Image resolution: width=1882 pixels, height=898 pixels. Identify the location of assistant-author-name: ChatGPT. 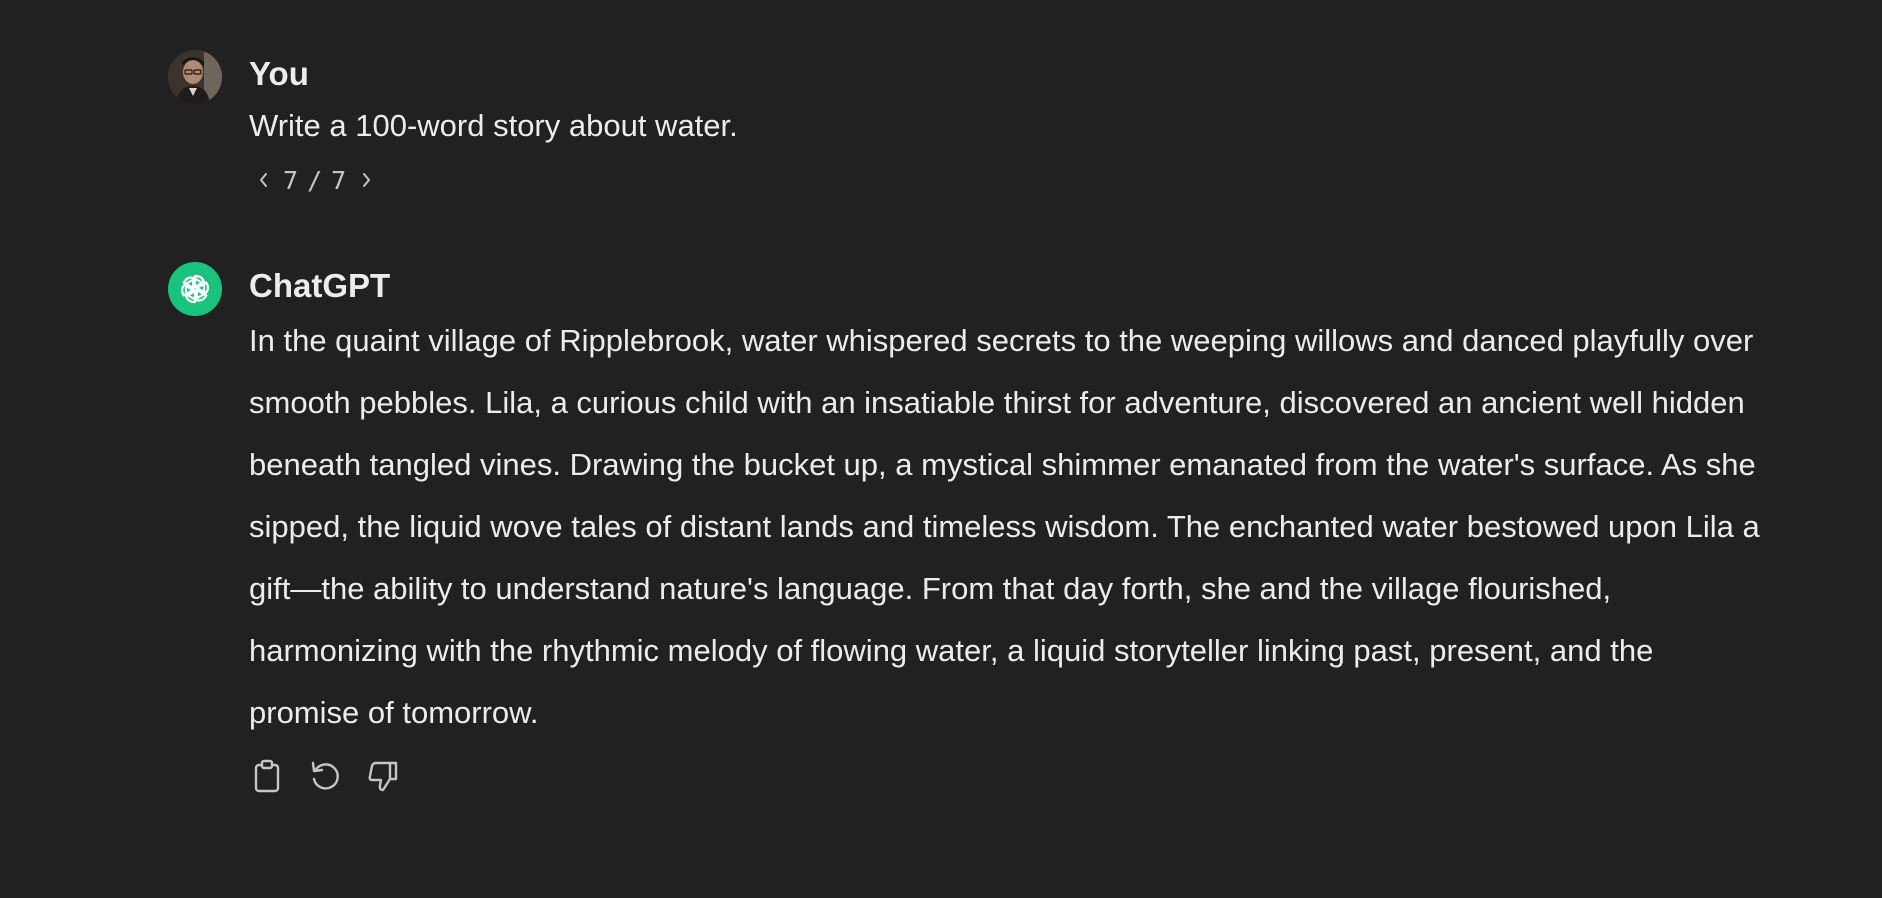
(320, 285).